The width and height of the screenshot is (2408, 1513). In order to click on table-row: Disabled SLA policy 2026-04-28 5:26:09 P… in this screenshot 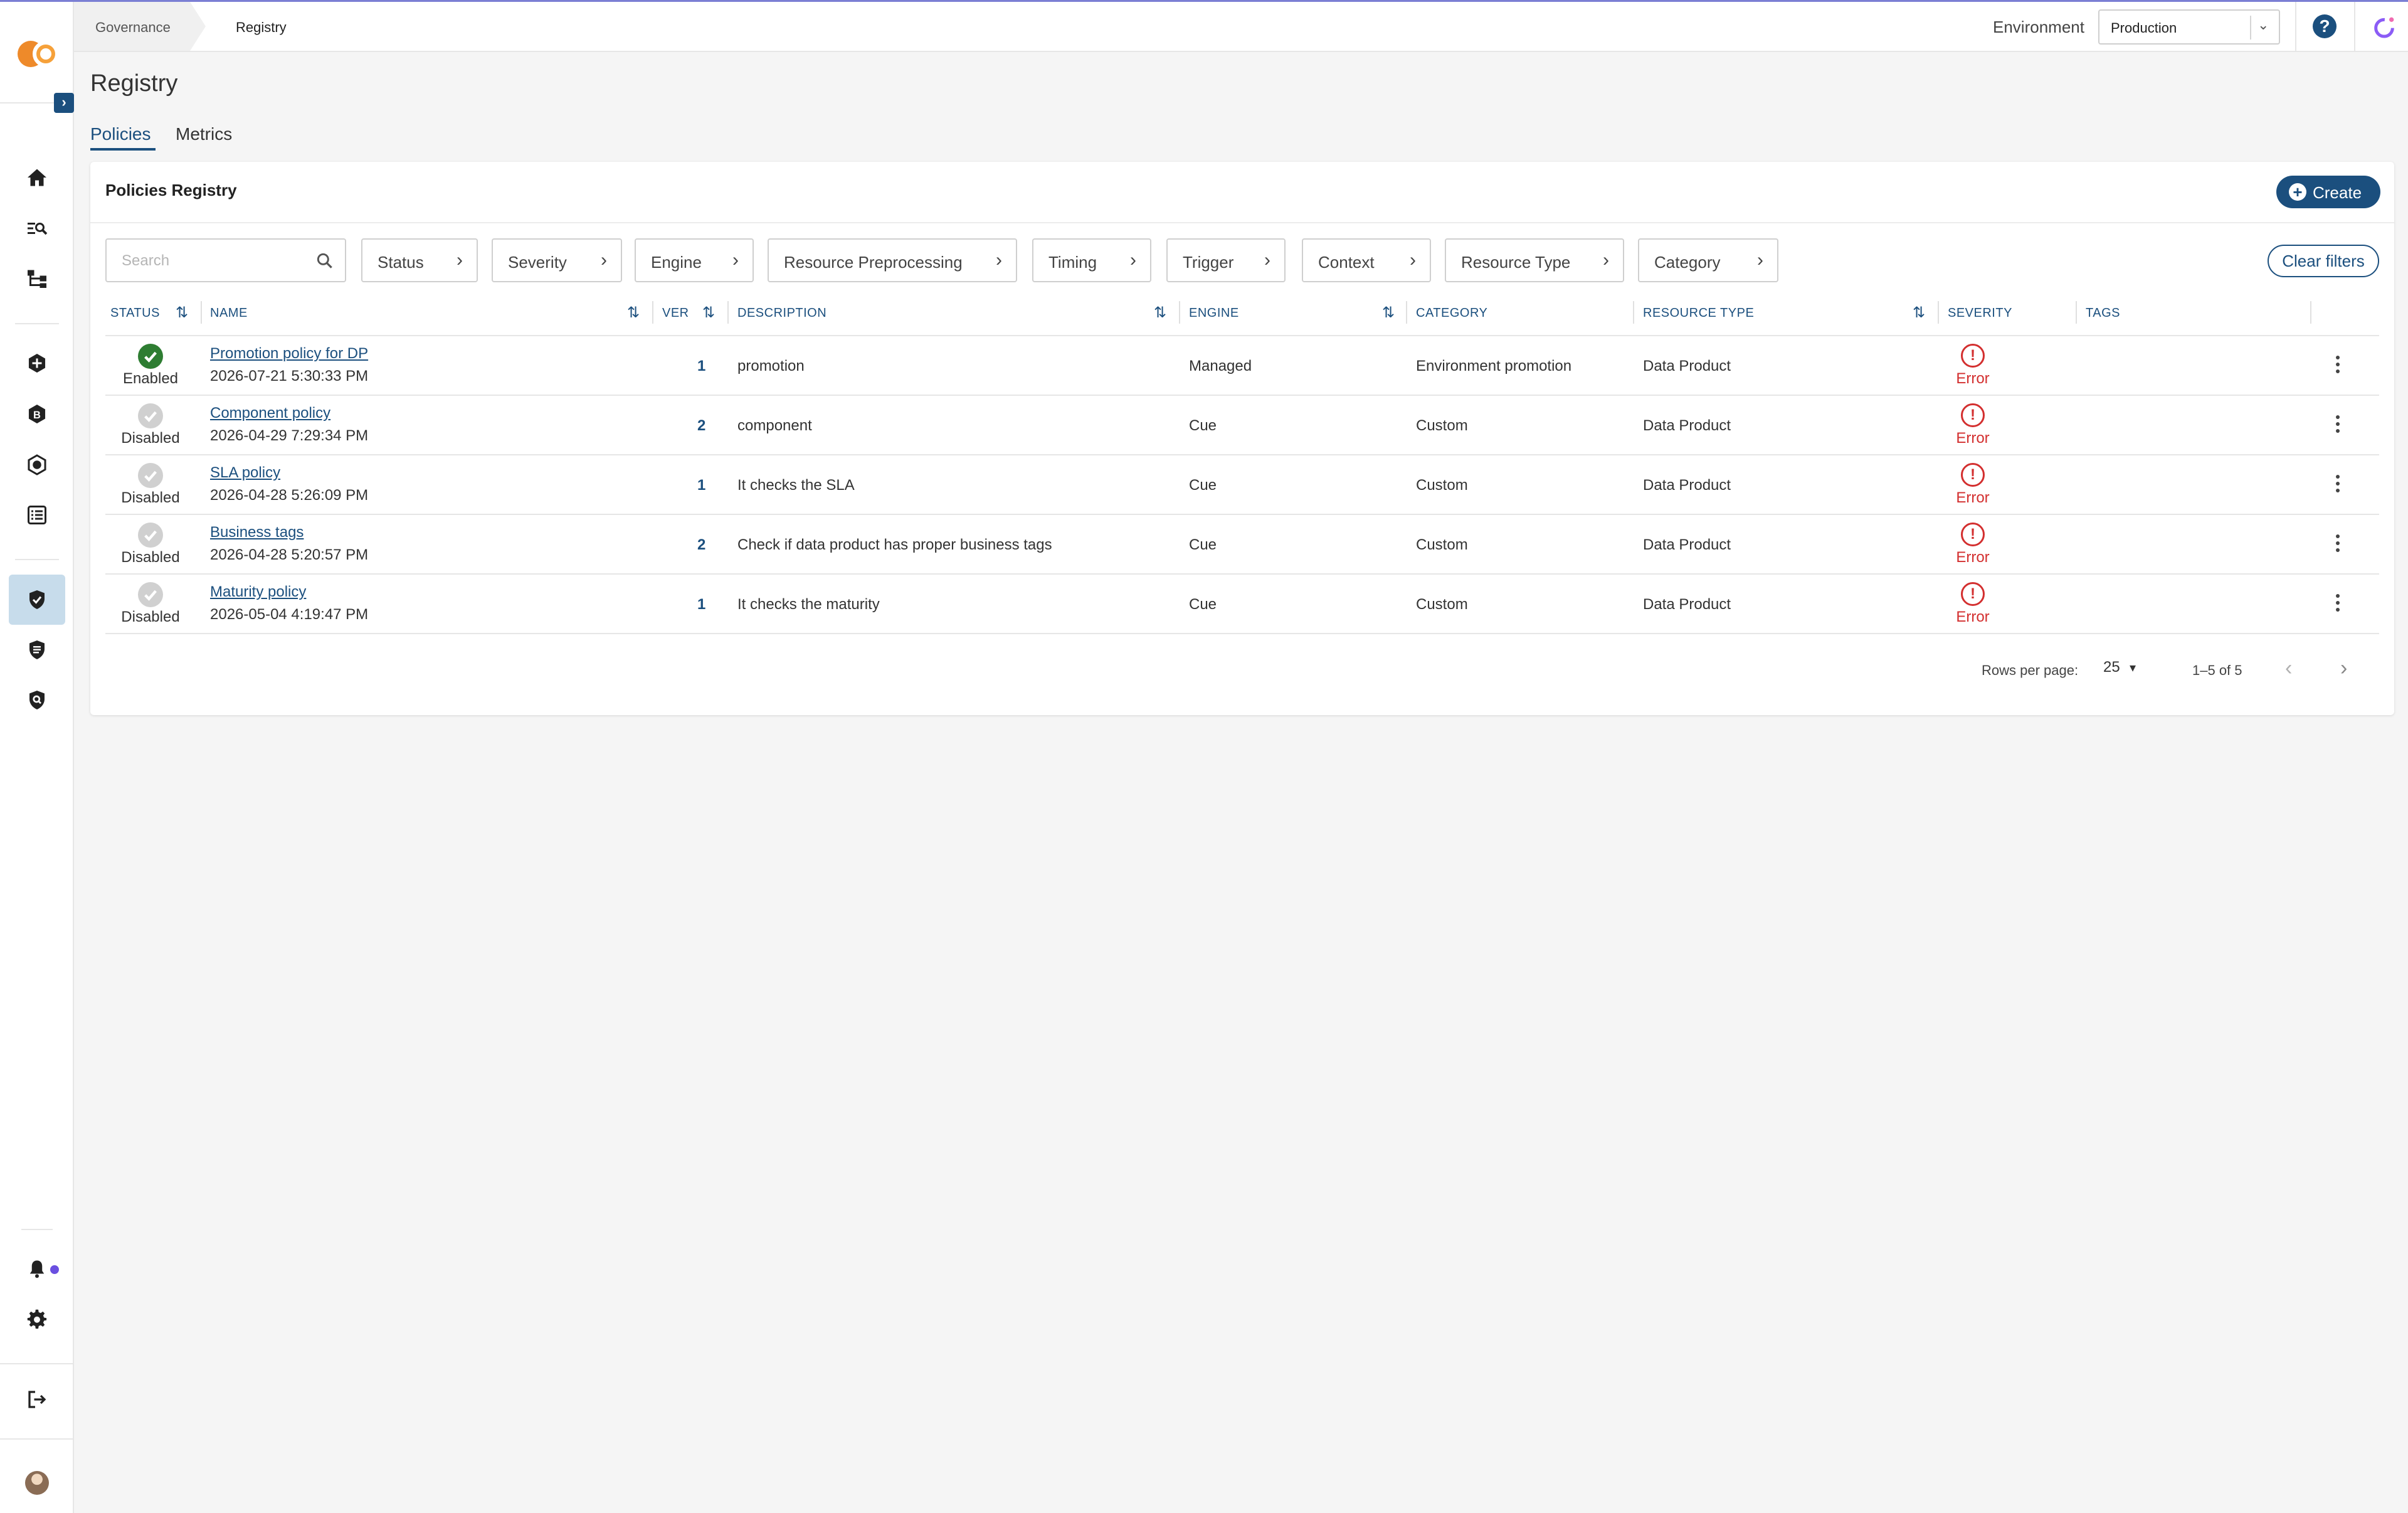, I will do `click(1242, 485)`.